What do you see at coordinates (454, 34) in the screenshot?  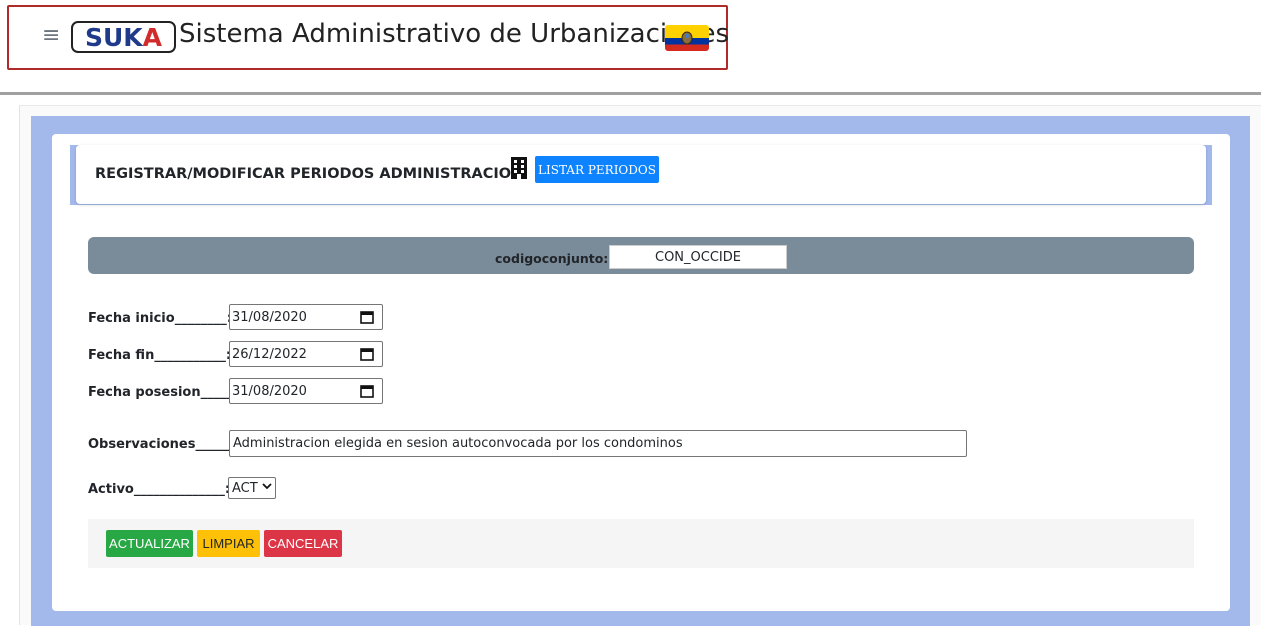 I see `app-title: Sistema Administrativo de Urbanizaciones` at bounding box center [454, 34].